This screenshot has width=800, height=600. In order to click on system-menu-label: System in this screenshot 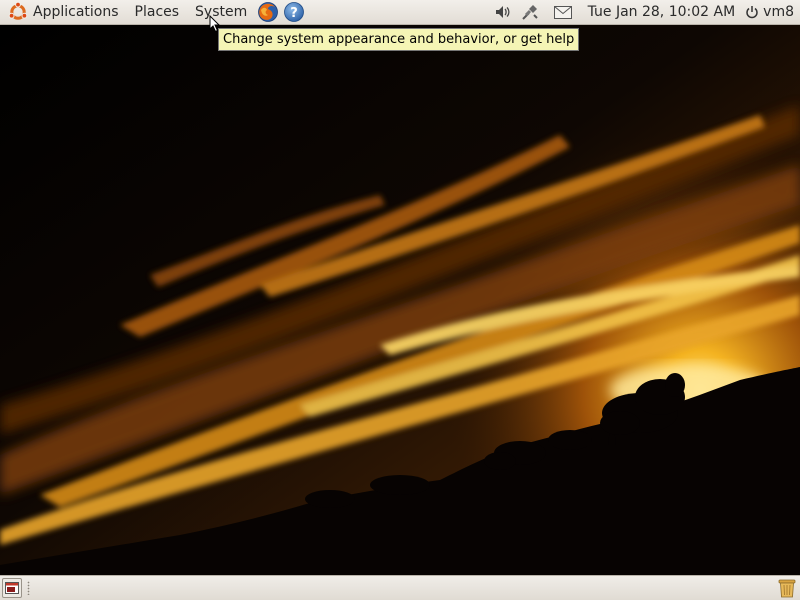, I will do `click(221, 12)`.